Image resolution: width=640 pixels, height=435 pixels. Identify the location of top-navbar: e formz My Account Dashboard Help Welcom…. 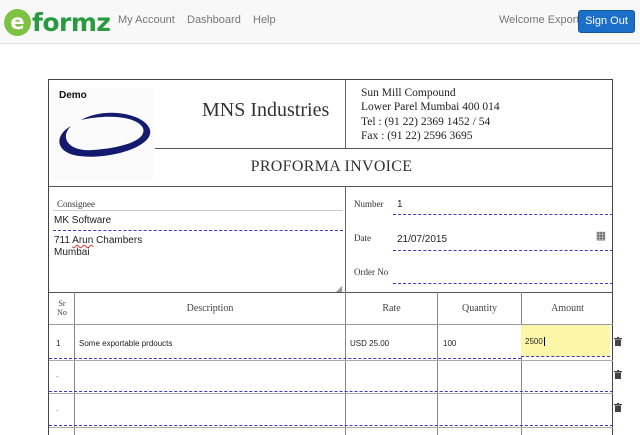
(320, 22).